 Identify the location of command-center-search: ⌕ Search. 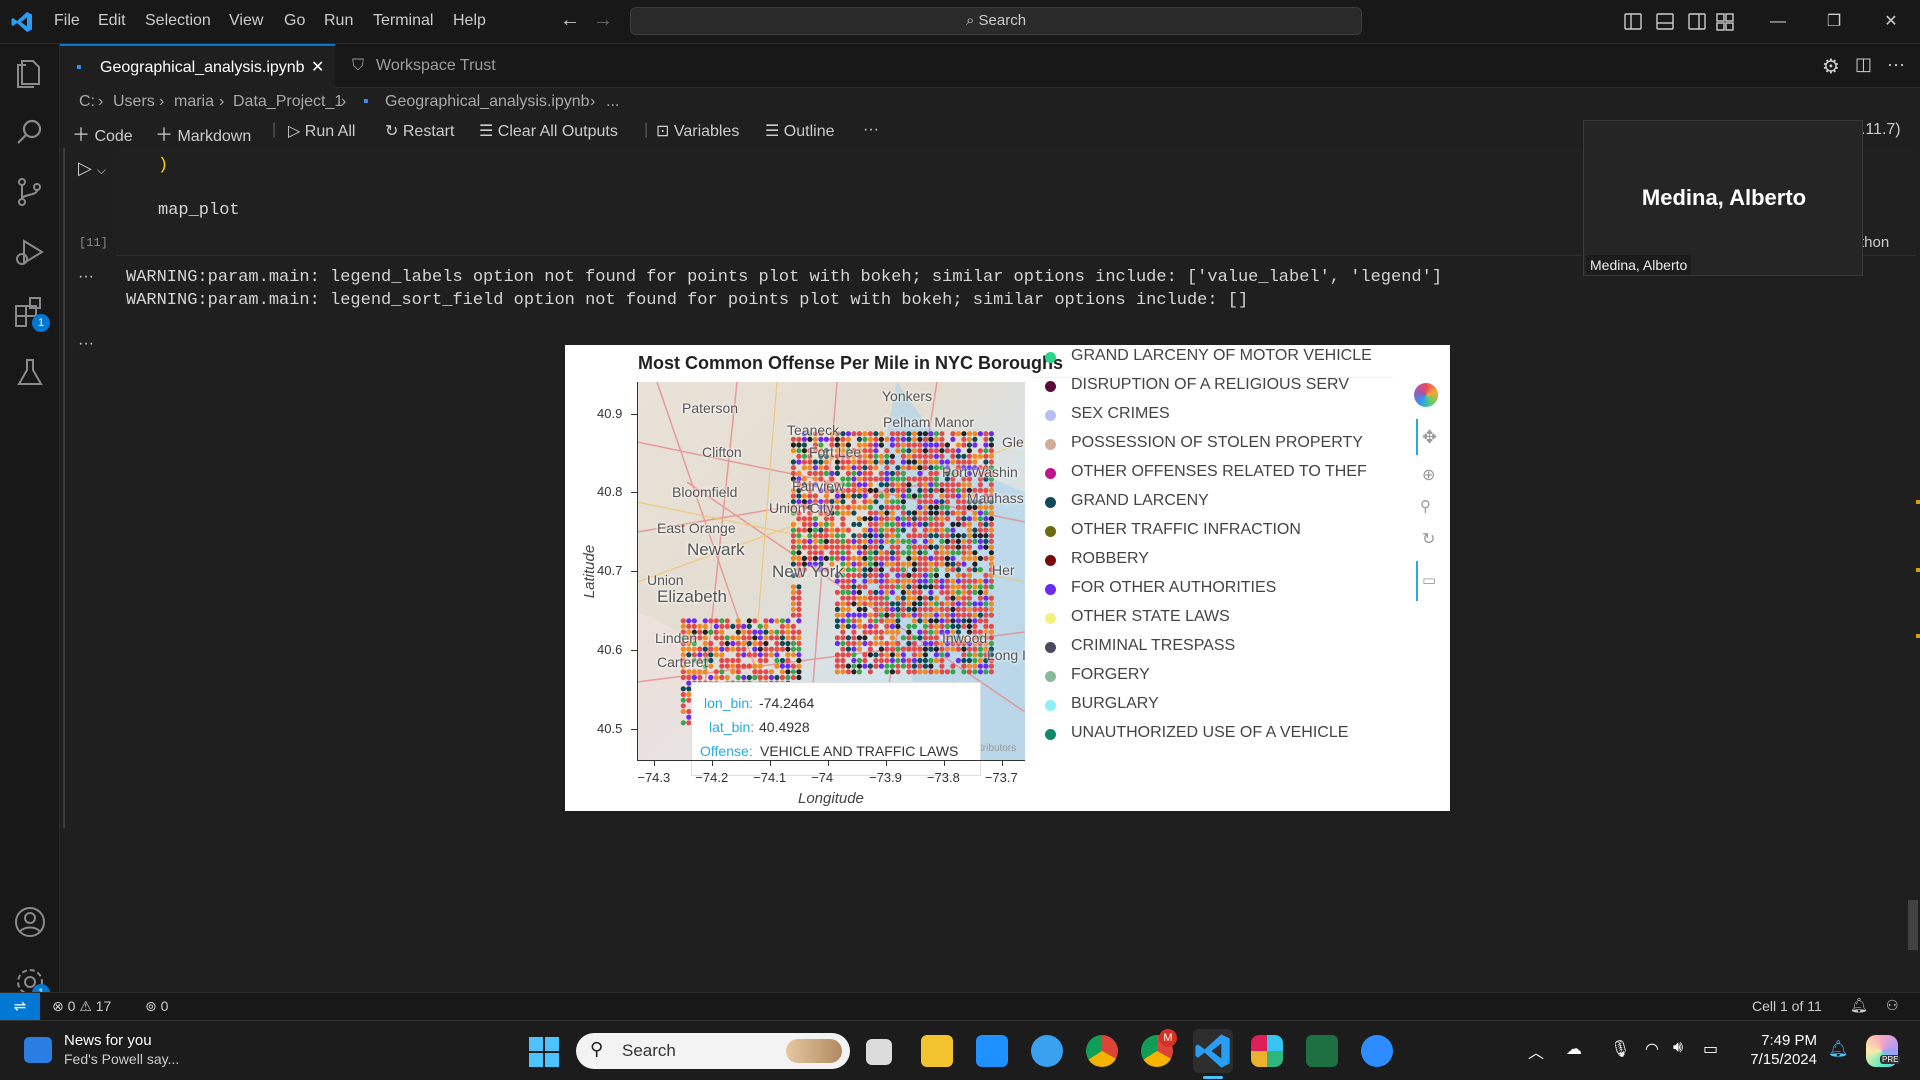
(996, 21).